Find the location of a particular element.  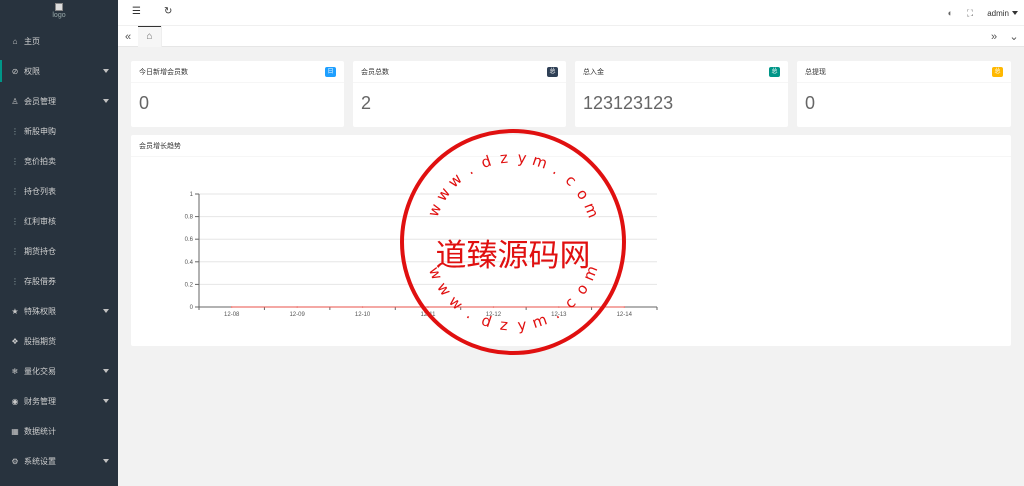

sidebar-item-12: ◉ 财务管理 is located at coordinates (59, 401).